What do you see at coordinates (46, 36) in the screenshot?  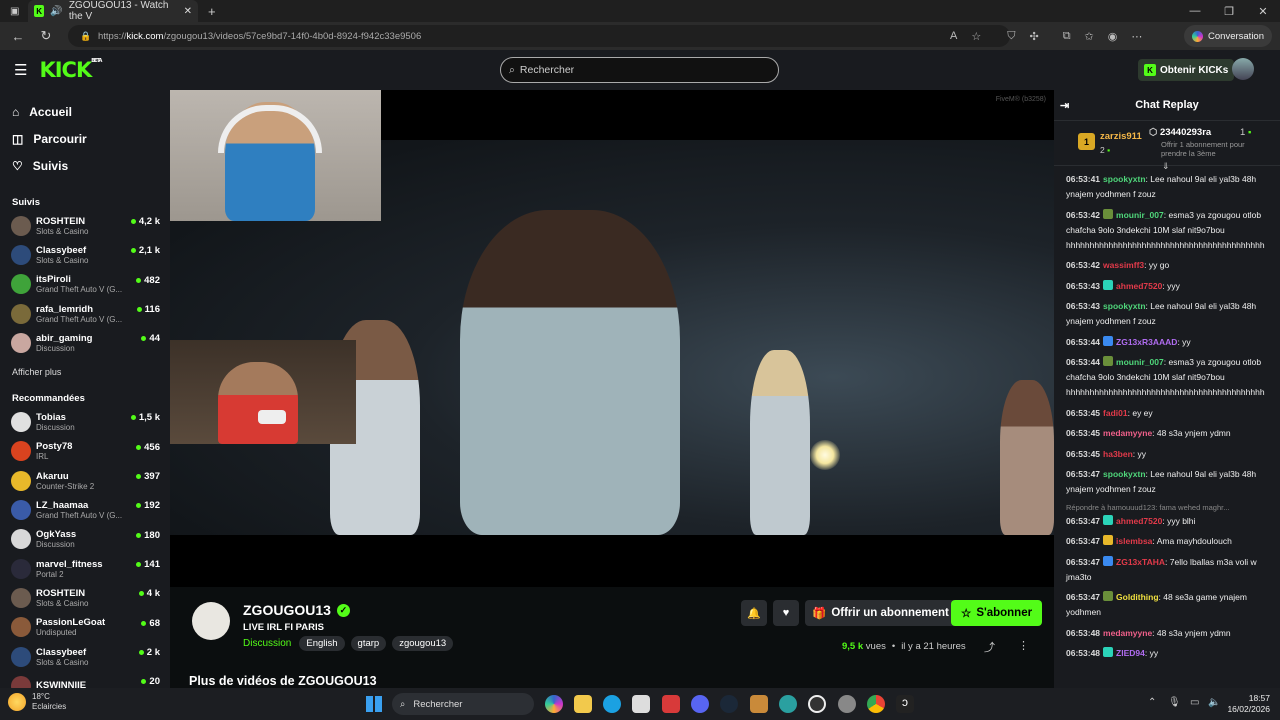 I see `reload-icon: ↻` at bounding box center [46, 36].